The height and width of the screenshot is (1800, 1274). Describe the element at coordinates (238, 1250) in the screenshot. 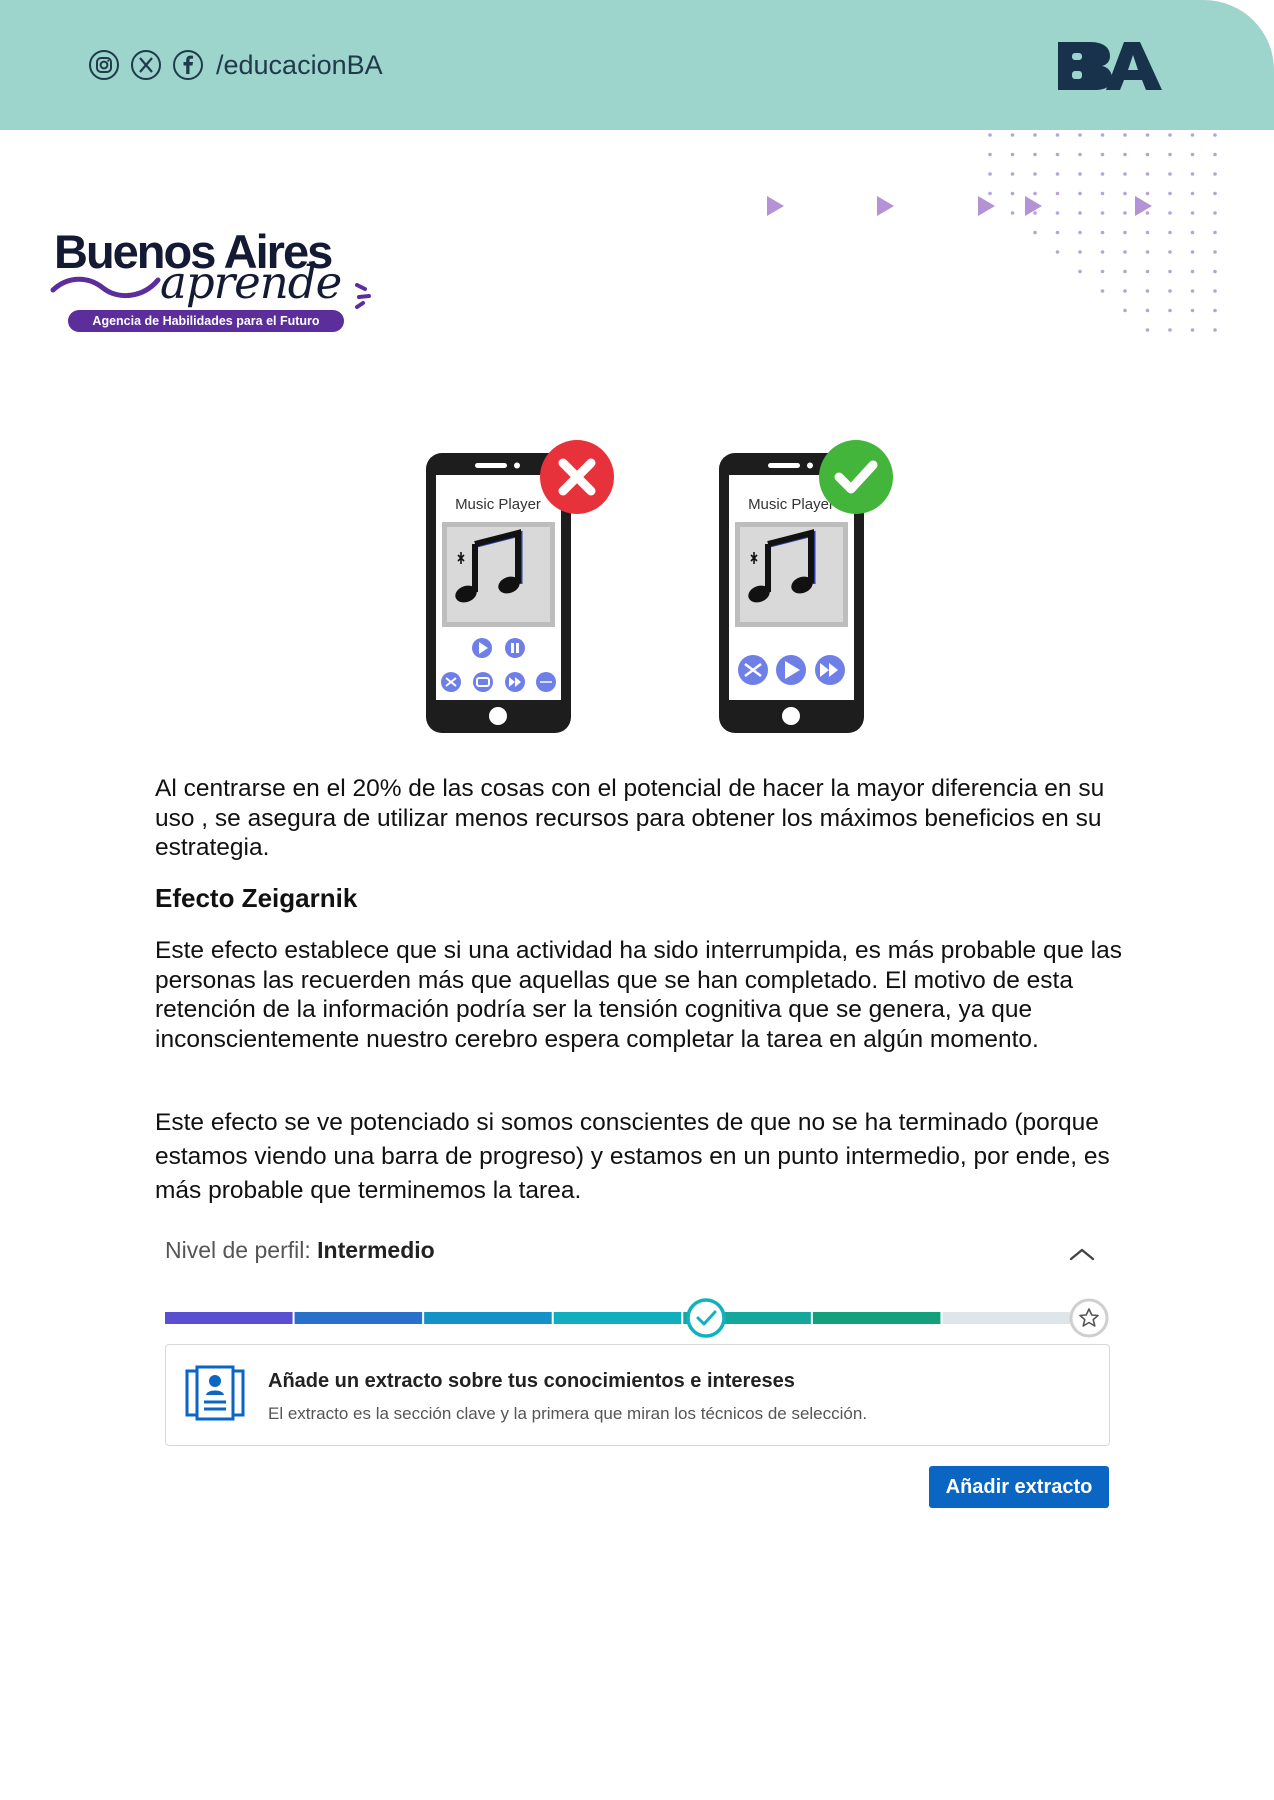

I see `profile-level-label: Nivel de perfil:` at that location.